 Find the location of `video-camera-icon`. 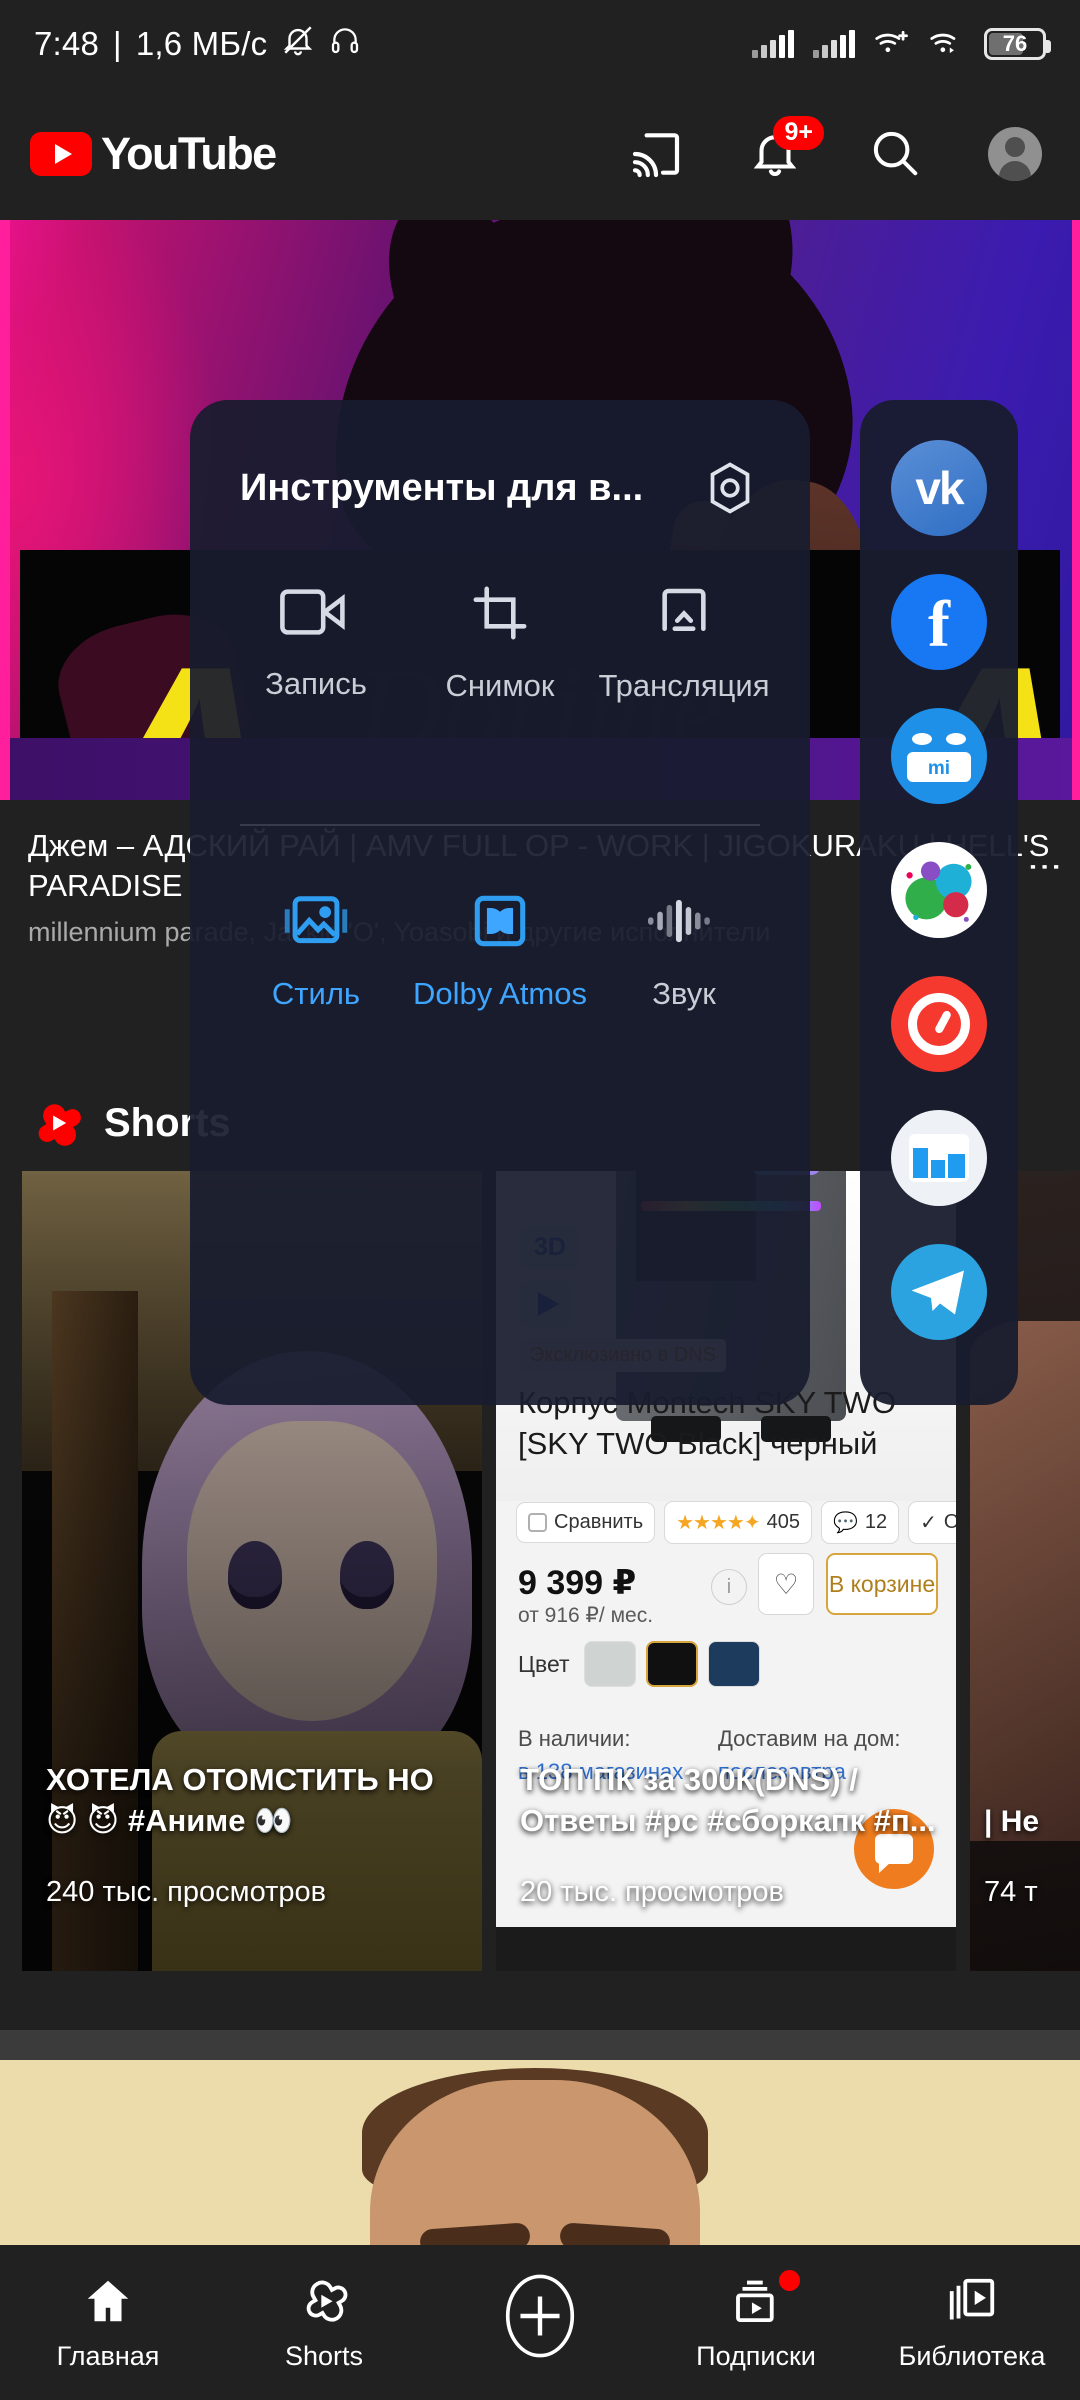

video-camera-icon is located at coordinates (312, 612).